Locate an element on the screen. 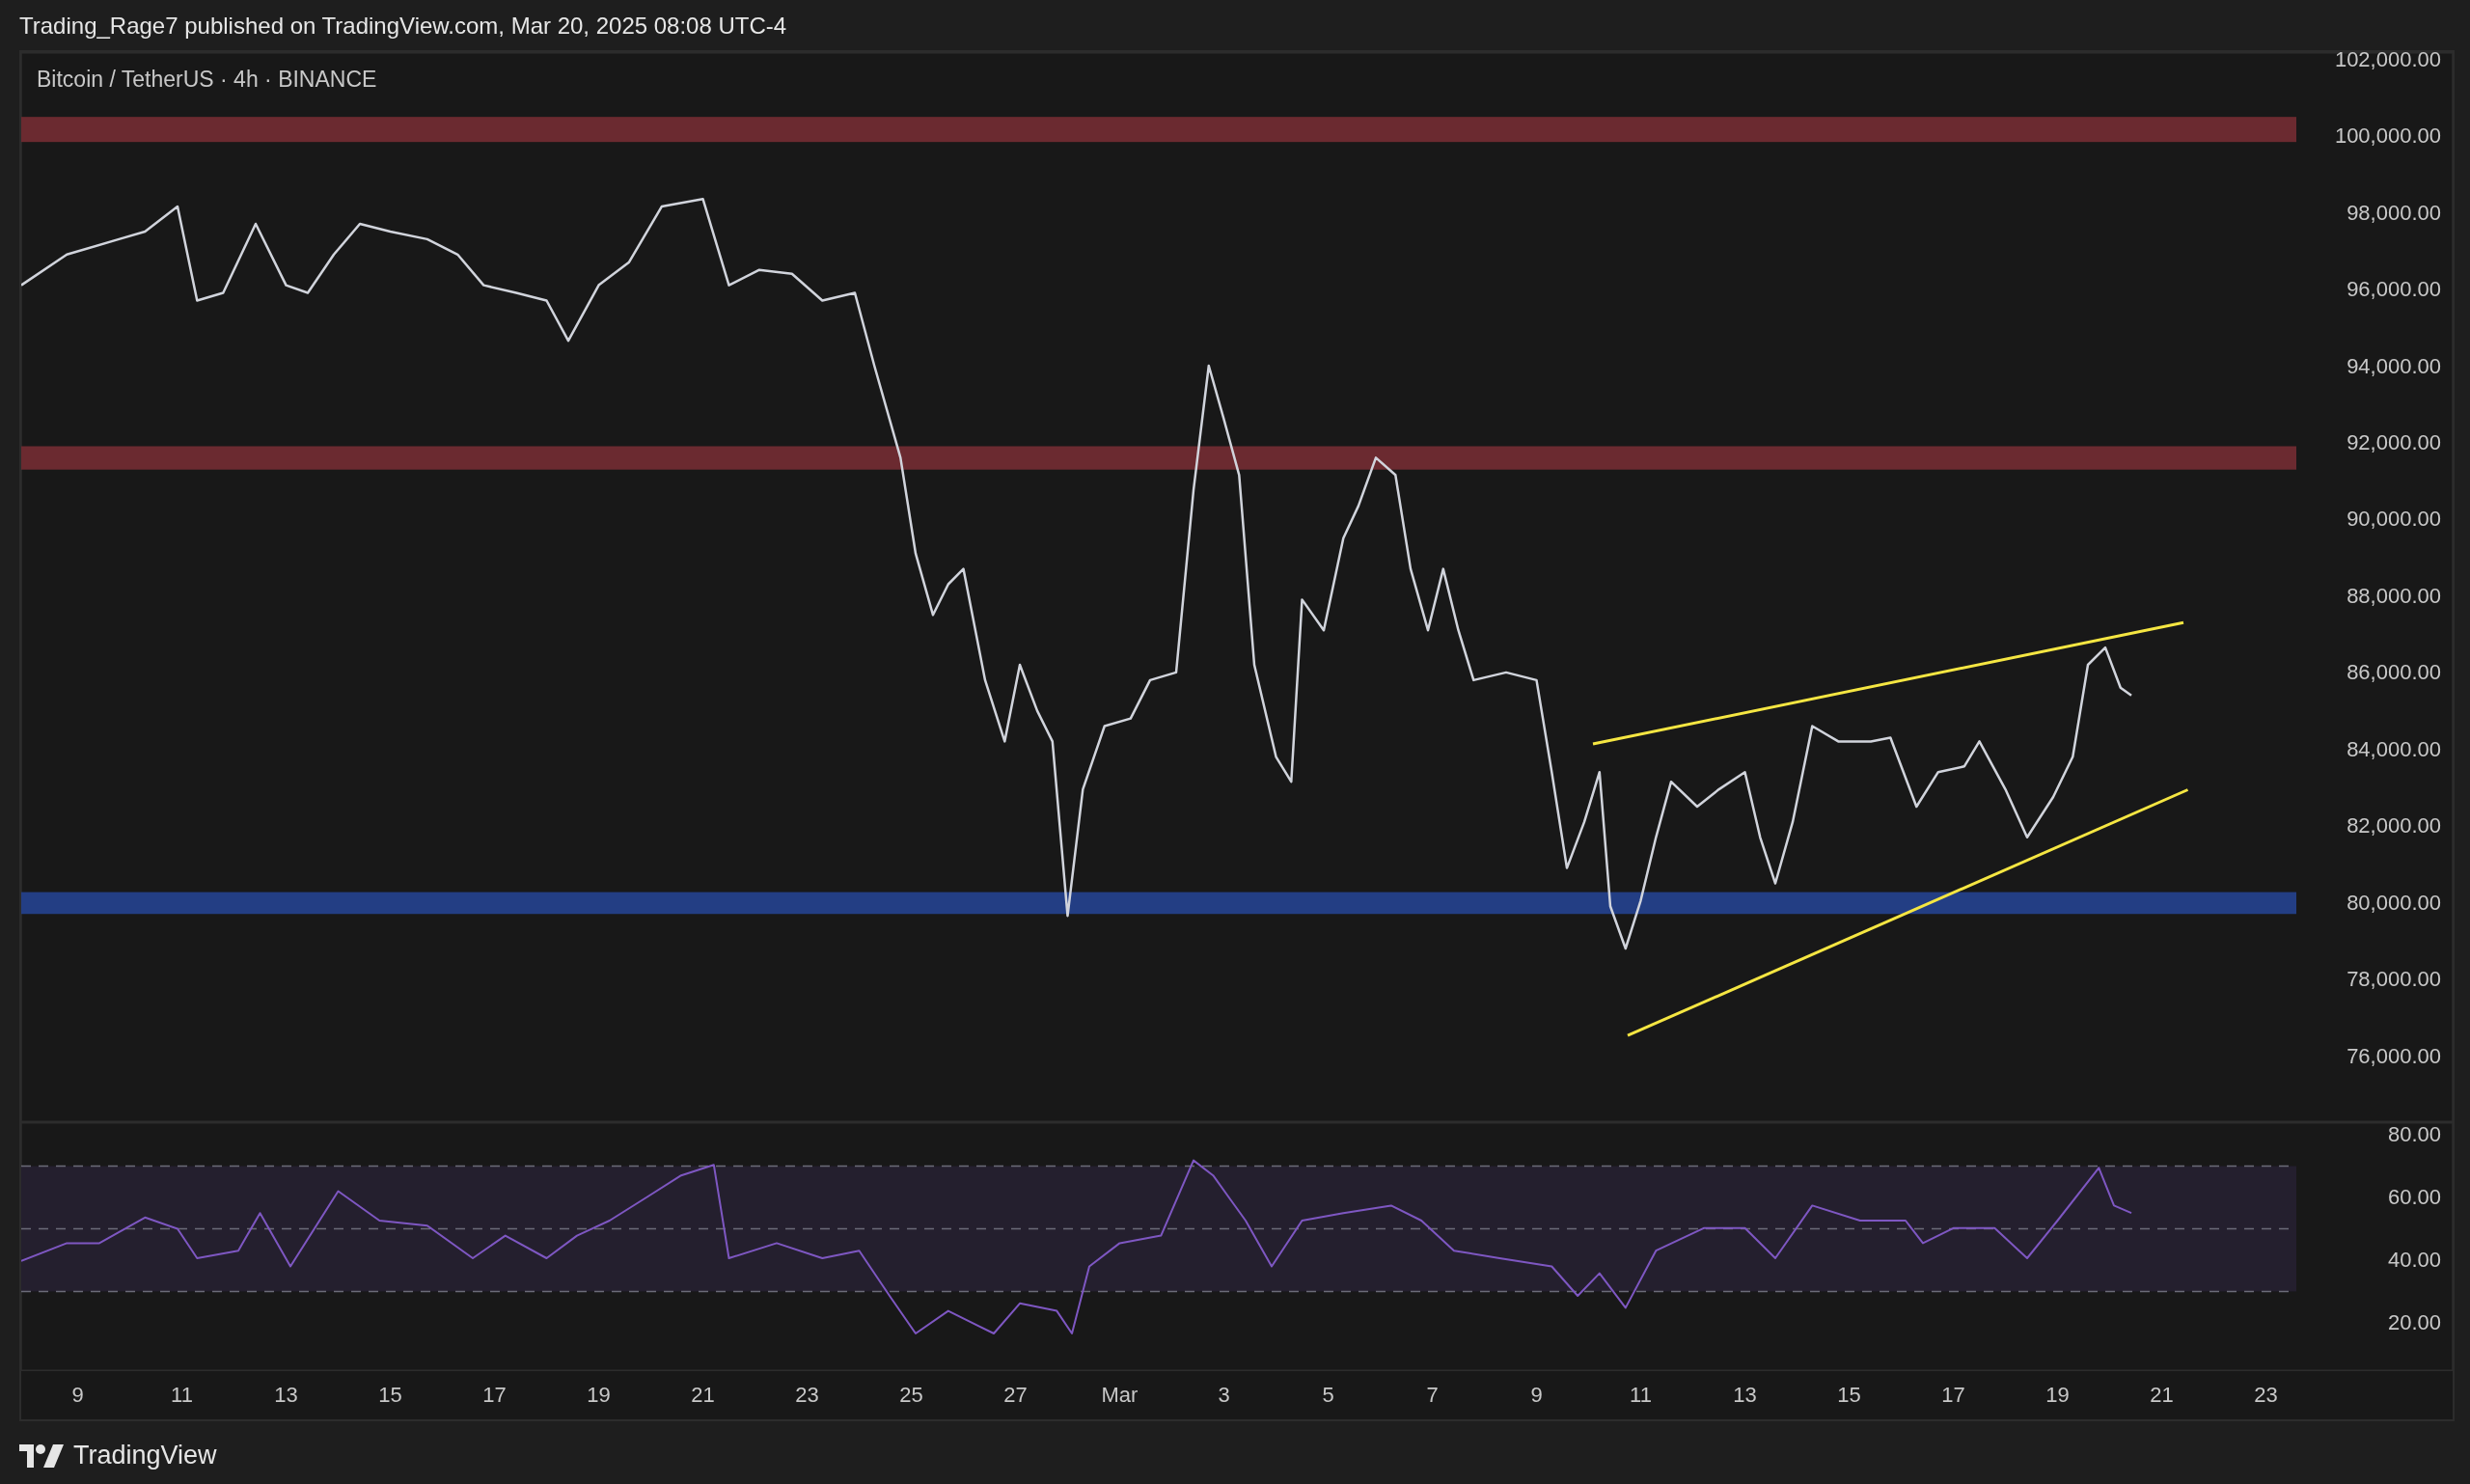  chart-title: Bitcoin / TetherUS · 4h · BINANCE is located at coordinates (207, 79).